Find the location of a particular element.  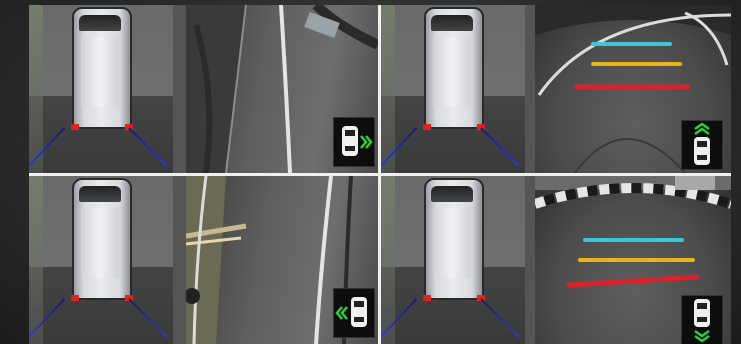

car-arrow-right-icon is located at coordinates (354, 142).